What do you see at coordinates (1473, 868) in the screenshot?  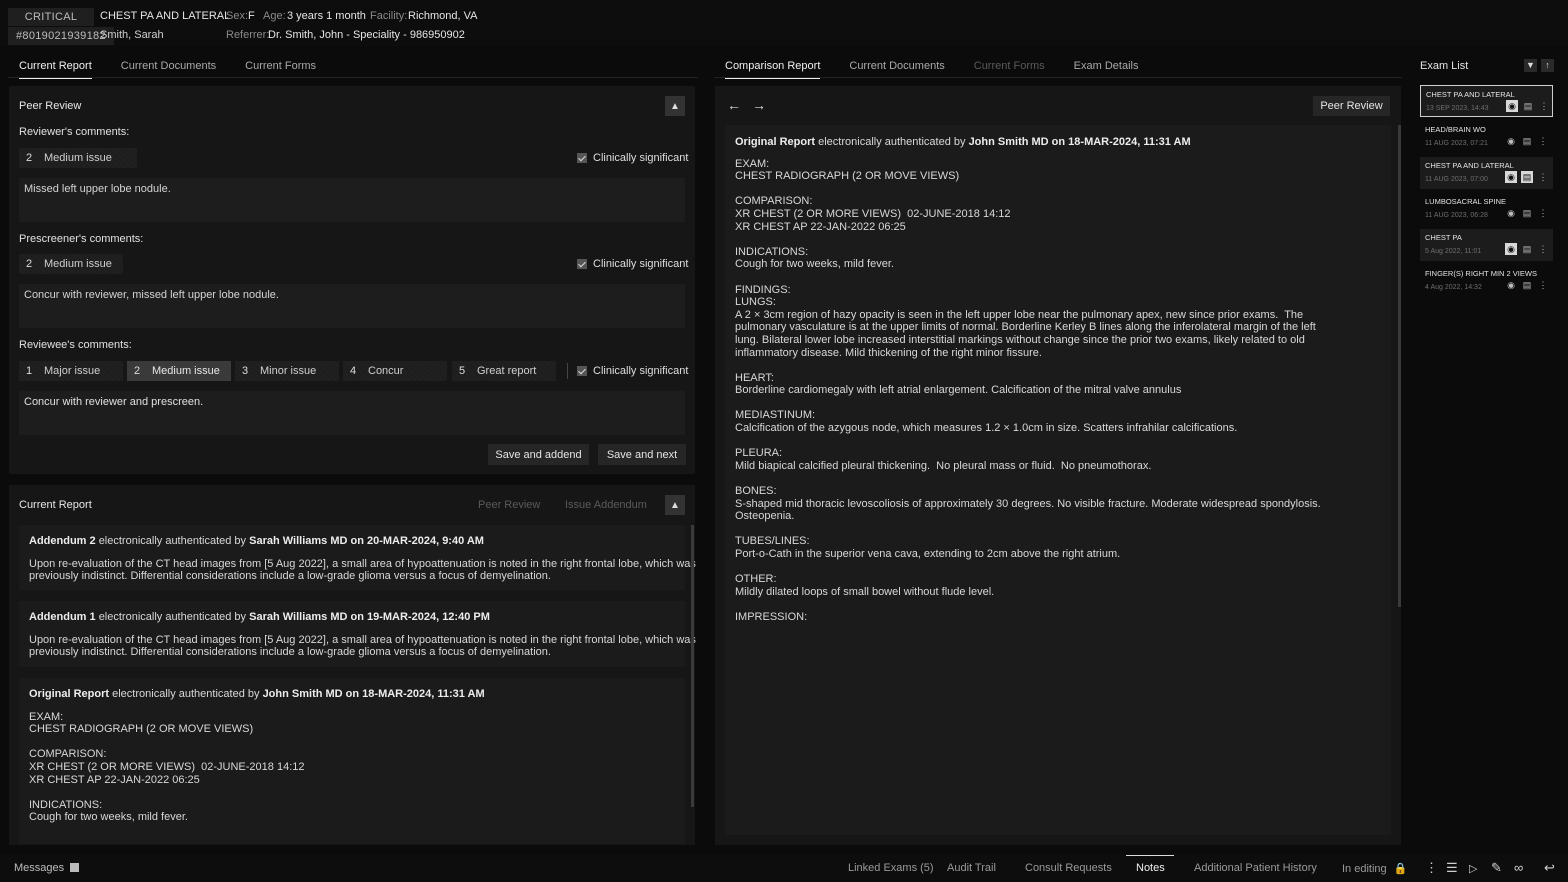 I see `play-icon: ▷` at bounding box center [1473, 868].